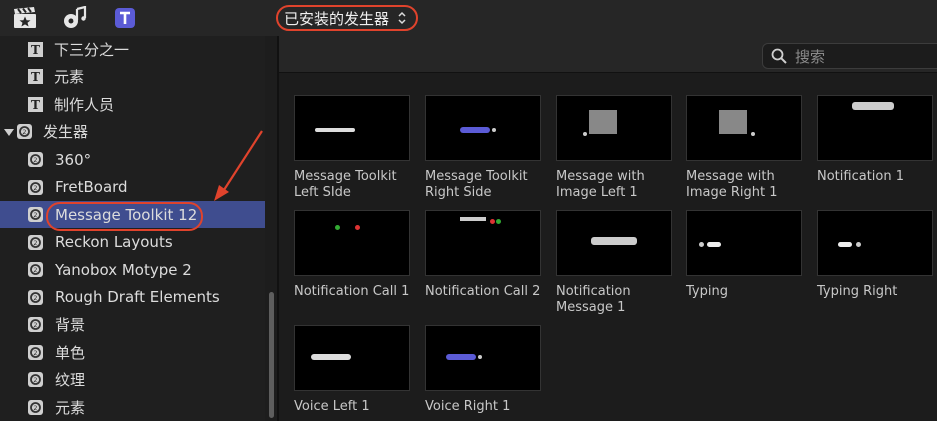 The height and width of the screenshot is (421, 937). I want to click on disclosure-triangle-icon, so click(9, 132).